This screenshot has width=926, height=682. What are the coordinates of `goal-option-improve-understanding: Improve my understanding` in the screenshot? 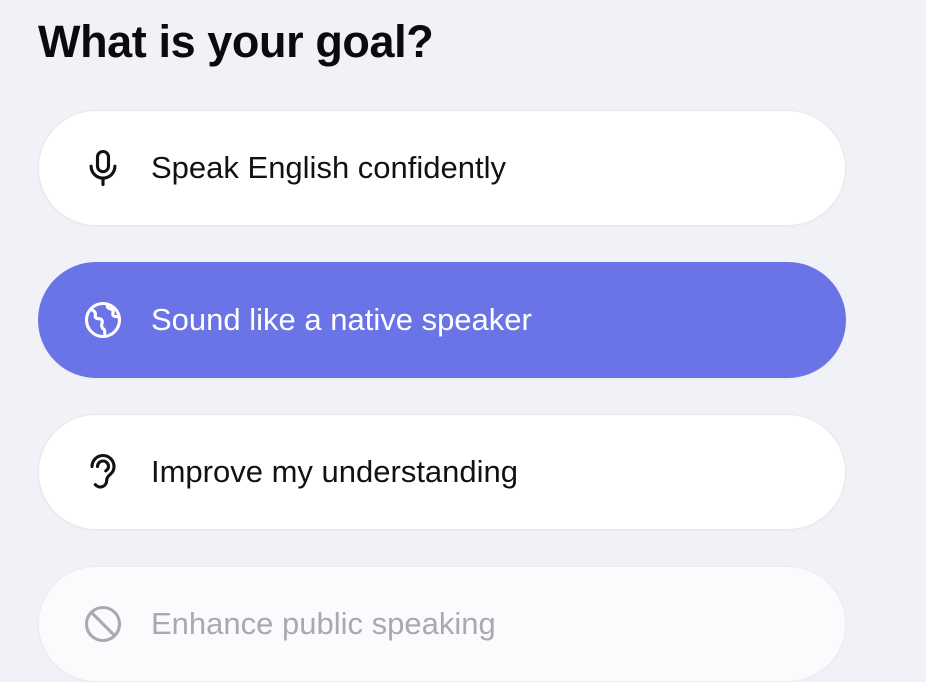 It's located at (442, 472).